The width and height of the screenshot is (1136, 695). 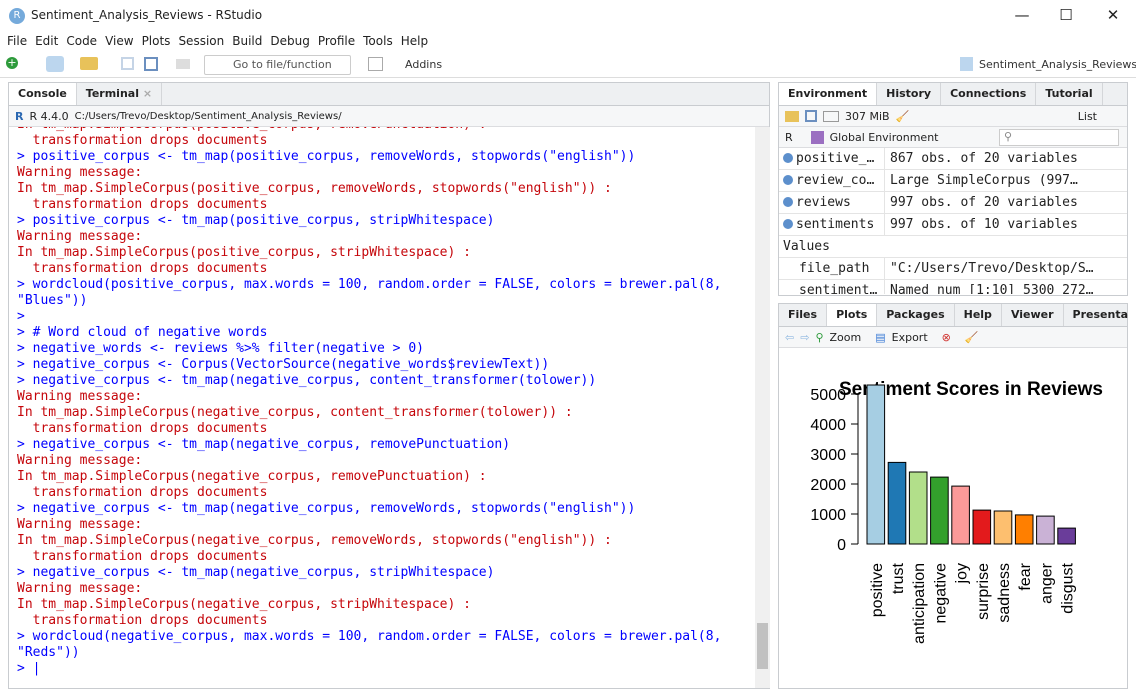 What do you see at coordinates (918, 508) in the screenshot?
I see `bar-anticipation` at bounding box center [918, 508].